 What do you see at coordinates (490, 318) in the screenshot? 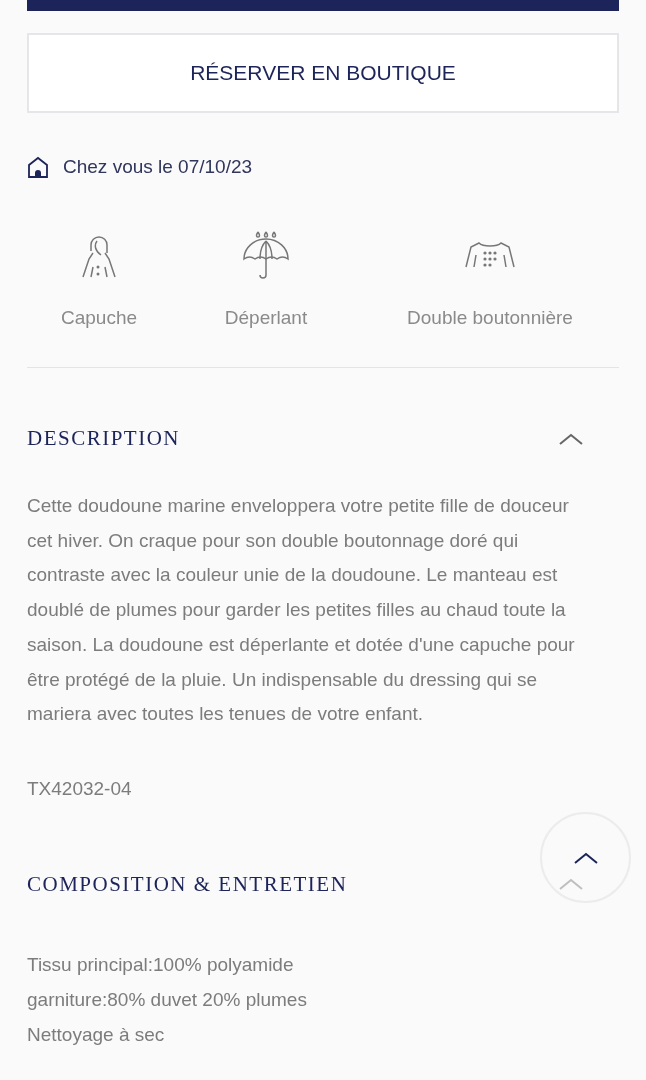
I see `feature-label: Double boutonnière` at bounding box center [490, 318].